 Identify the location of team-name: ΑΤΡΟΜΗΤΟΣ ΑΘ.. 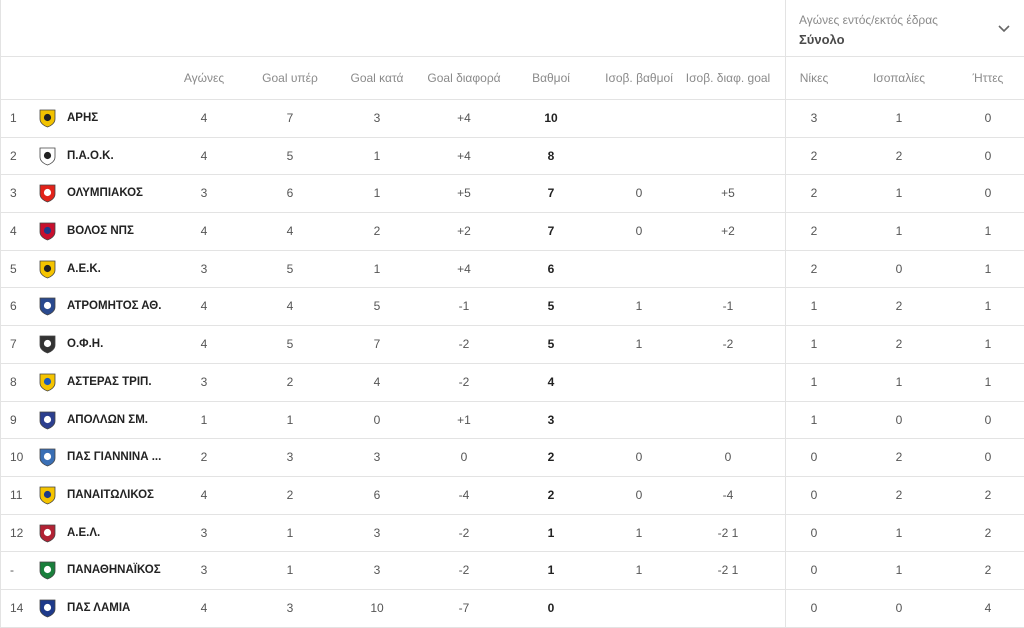
(122, 306).